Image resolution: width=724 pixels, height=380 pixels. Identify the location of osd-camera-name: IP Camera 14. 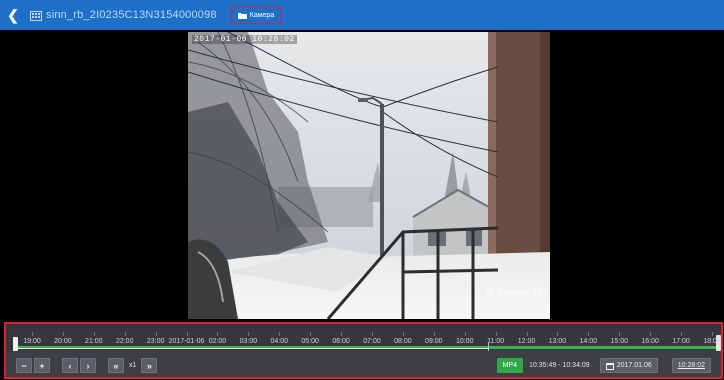
(514, 292).